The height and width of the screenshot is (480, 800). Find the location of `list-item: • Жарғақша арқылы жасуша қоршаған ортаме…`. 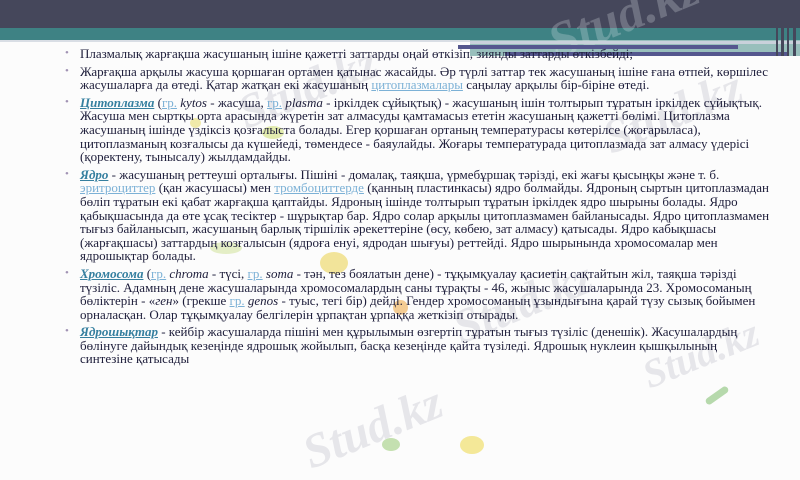

list-item: • Жарғақша арқылы жасуша қоршаған ортаме… is located at coordinates (417, 78).